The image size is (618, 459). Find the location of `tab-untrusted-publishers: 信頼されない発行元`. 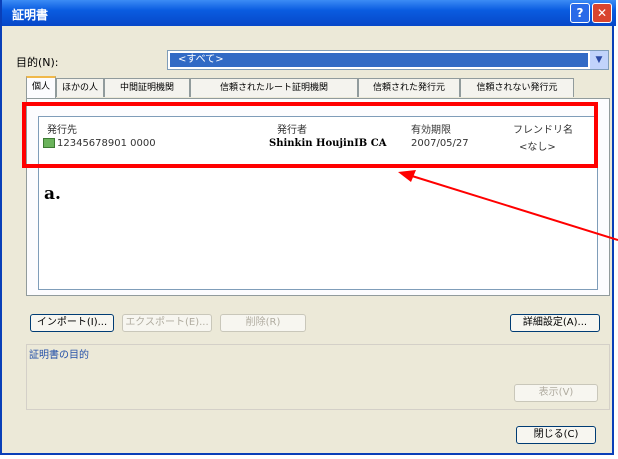

tab-untrusted-publishers: 信頼されない発行元 is located at coordinates (517, 87).